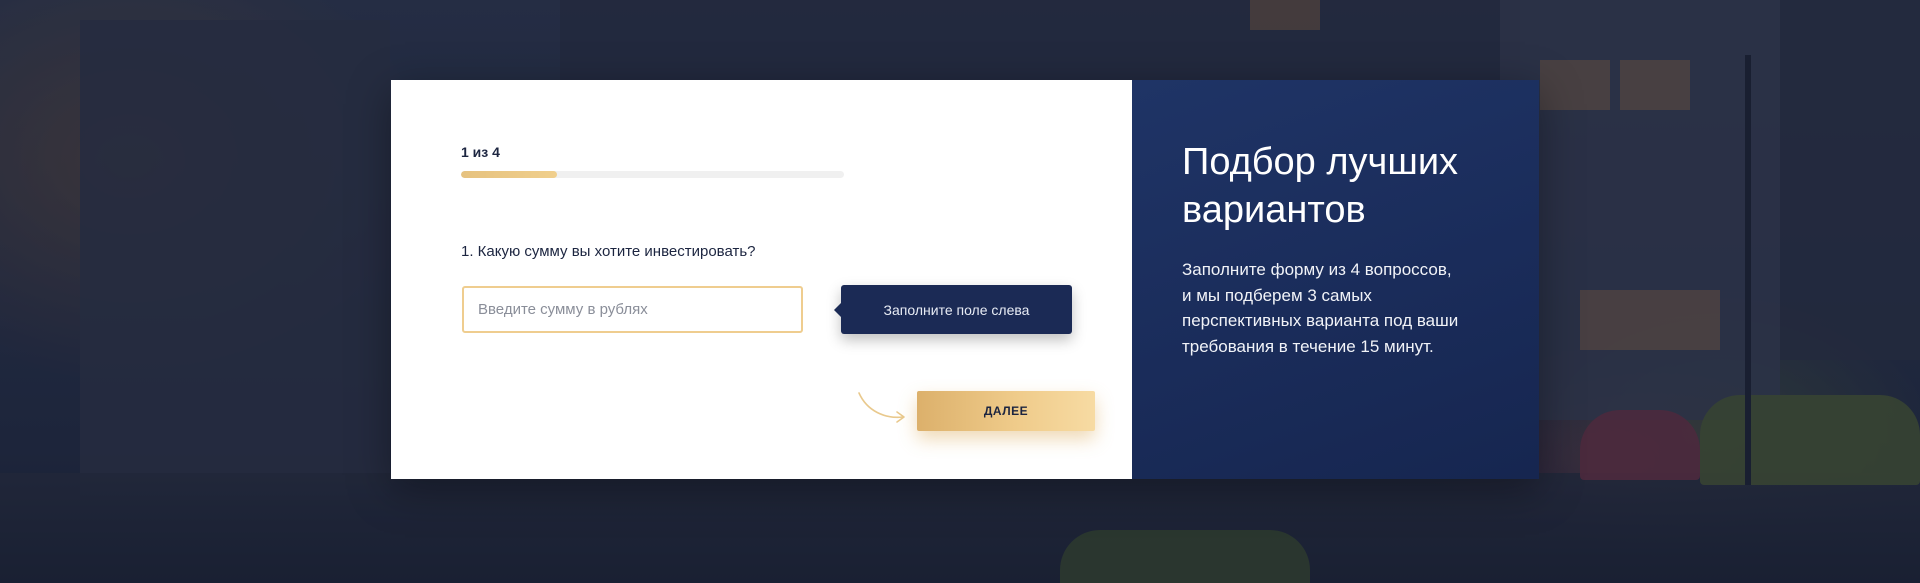 The width and height of the screenshot is (1920, 583). What do you see at coordinates (1308, 346) in the screenshot?
I see `panel-description-line: требования в течение 15 минут.` at bounding box center [1308, 346].